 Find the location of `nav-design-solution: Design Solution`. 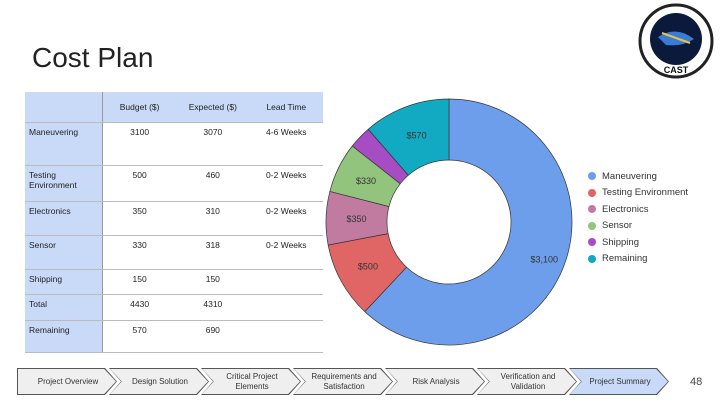

nav-design-solution: Design Solution is located at coordinates (159, 381).